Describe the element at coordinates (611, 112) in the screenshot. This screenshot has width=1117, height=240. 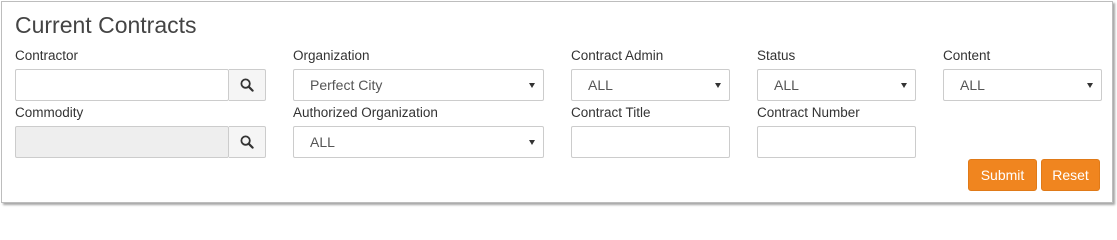
I see `contract-title-label: Contract Title` at that location.